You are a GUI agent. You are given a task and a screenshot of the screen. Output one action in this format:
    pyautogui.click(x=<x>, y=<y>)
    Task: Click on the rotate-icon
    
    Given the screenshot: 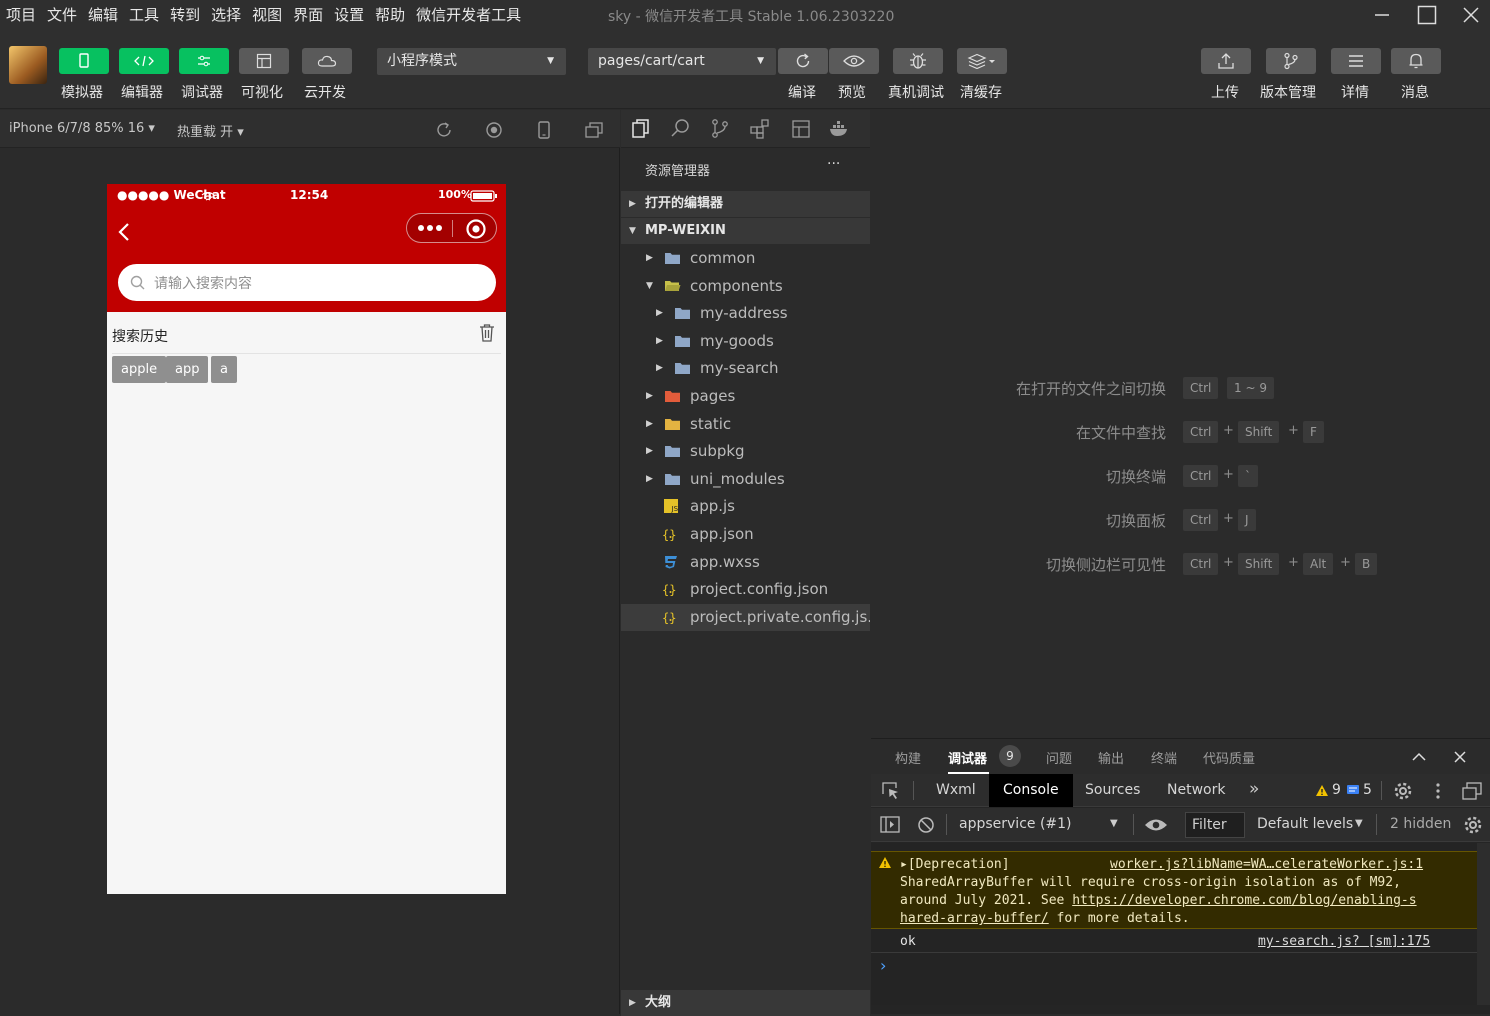 What is the action you would take?
    pyautogui.click(x=444, y=130)
    